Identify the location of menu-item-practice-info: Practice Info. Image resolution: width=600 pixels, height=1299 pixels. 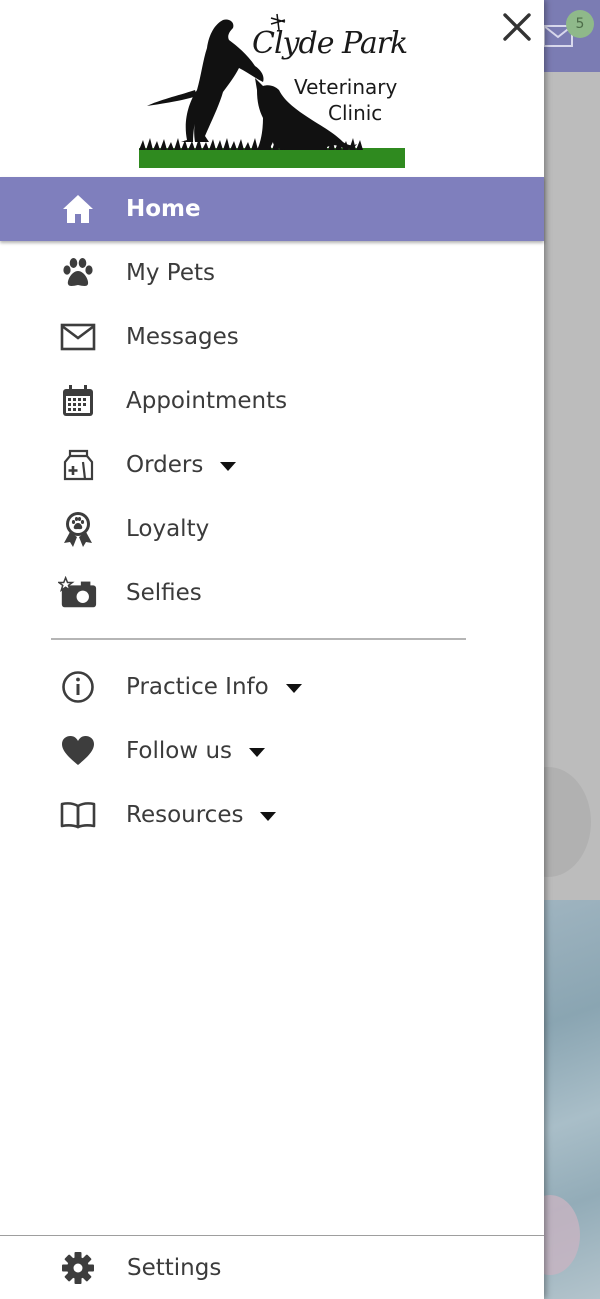
(272, 687).